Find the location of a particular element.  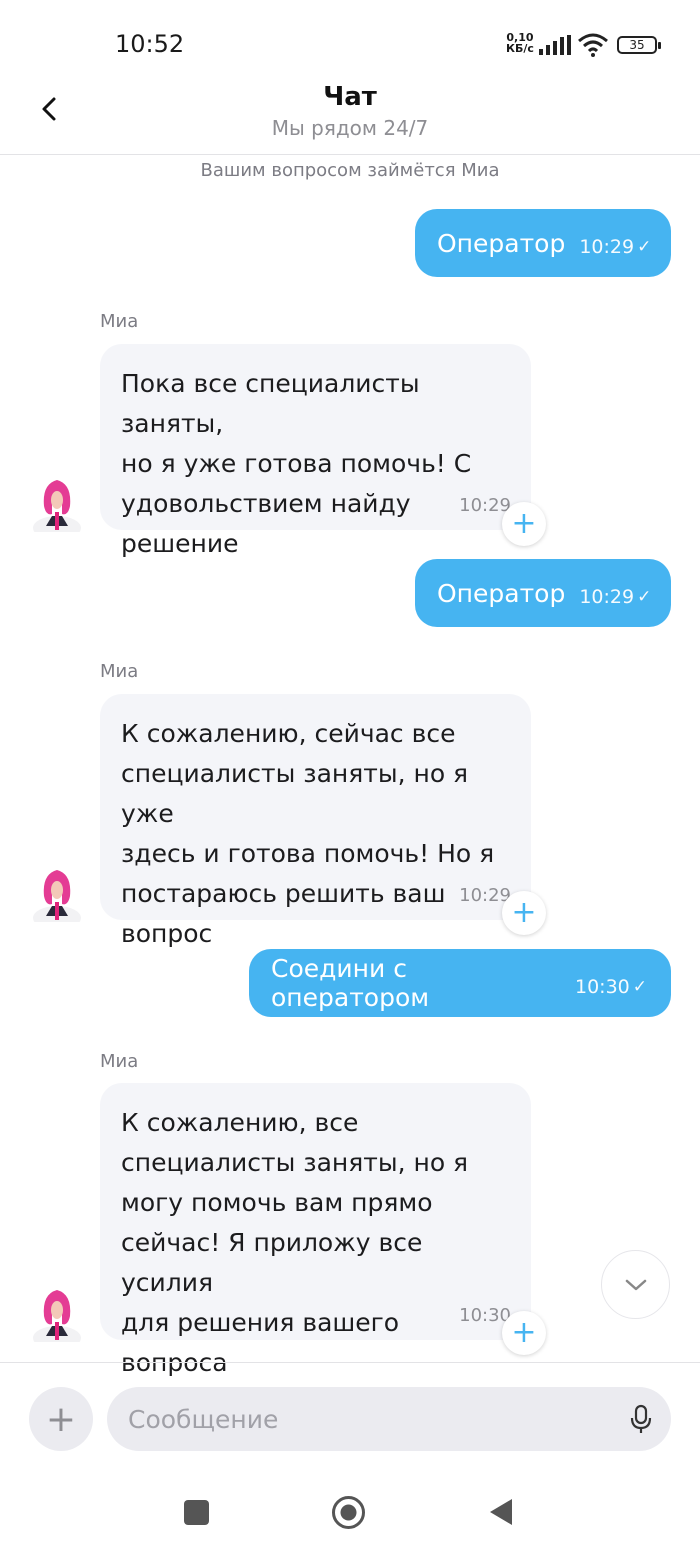

microphone-icon is located at coordinates (641, 1419).